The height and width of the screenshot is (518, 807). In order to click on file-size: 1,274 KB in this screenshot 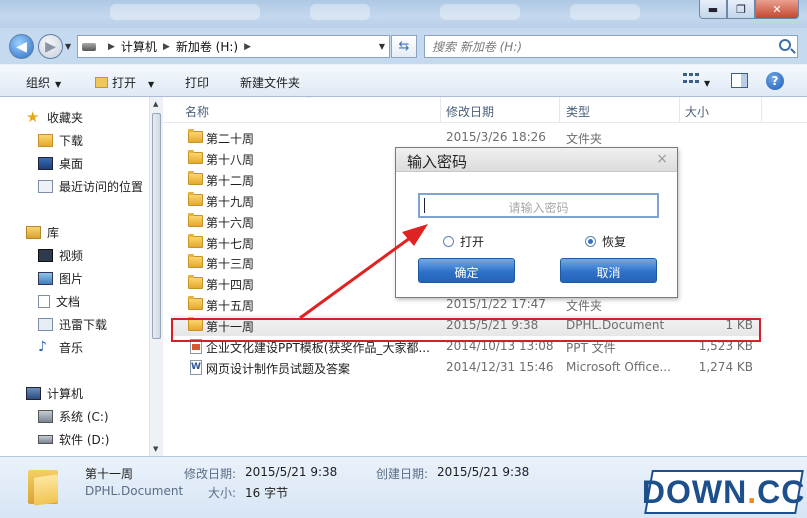, I will do `click(725, 366)`.